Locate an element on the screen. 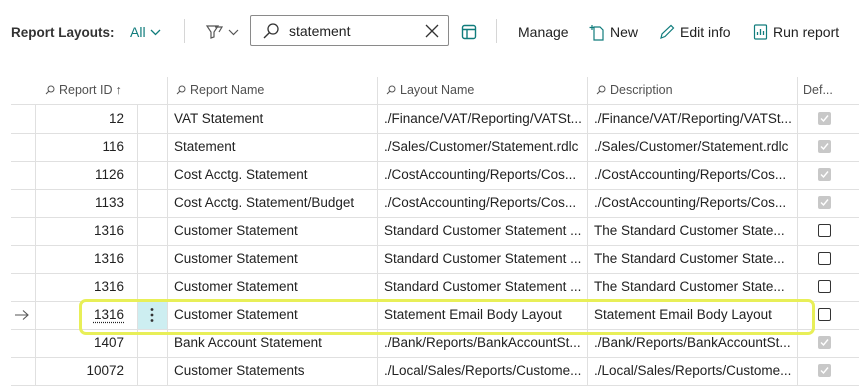 The width and height of the screenshot is (859, 386). report-name-cell: VAT Statement is located at coordinates (274, 119).